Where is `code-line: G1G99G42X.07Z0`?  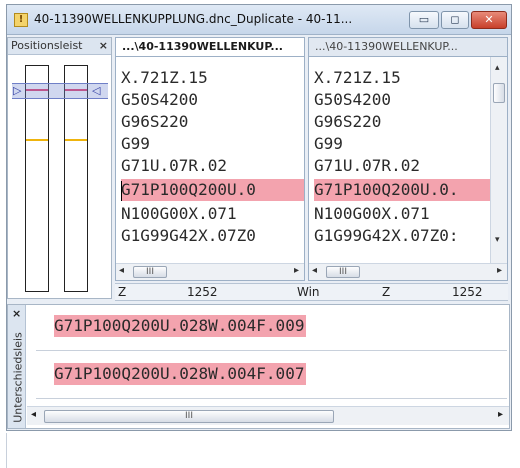
code-line: G1G99G42X.07Z0 is located at coordinates (188, 235).